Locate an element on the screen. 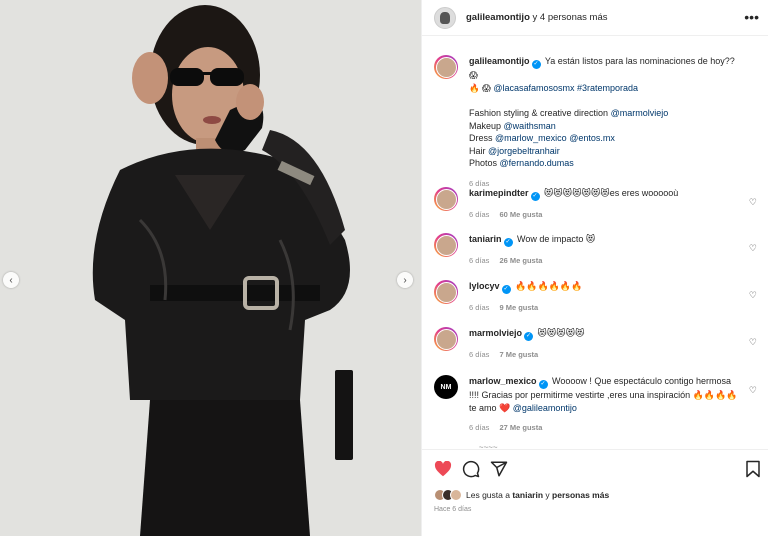 This screenshot has height=536, width=768. comment-text: 🔥🔥🔥🔥🔥🔥 is located at coordinates (549, 286).